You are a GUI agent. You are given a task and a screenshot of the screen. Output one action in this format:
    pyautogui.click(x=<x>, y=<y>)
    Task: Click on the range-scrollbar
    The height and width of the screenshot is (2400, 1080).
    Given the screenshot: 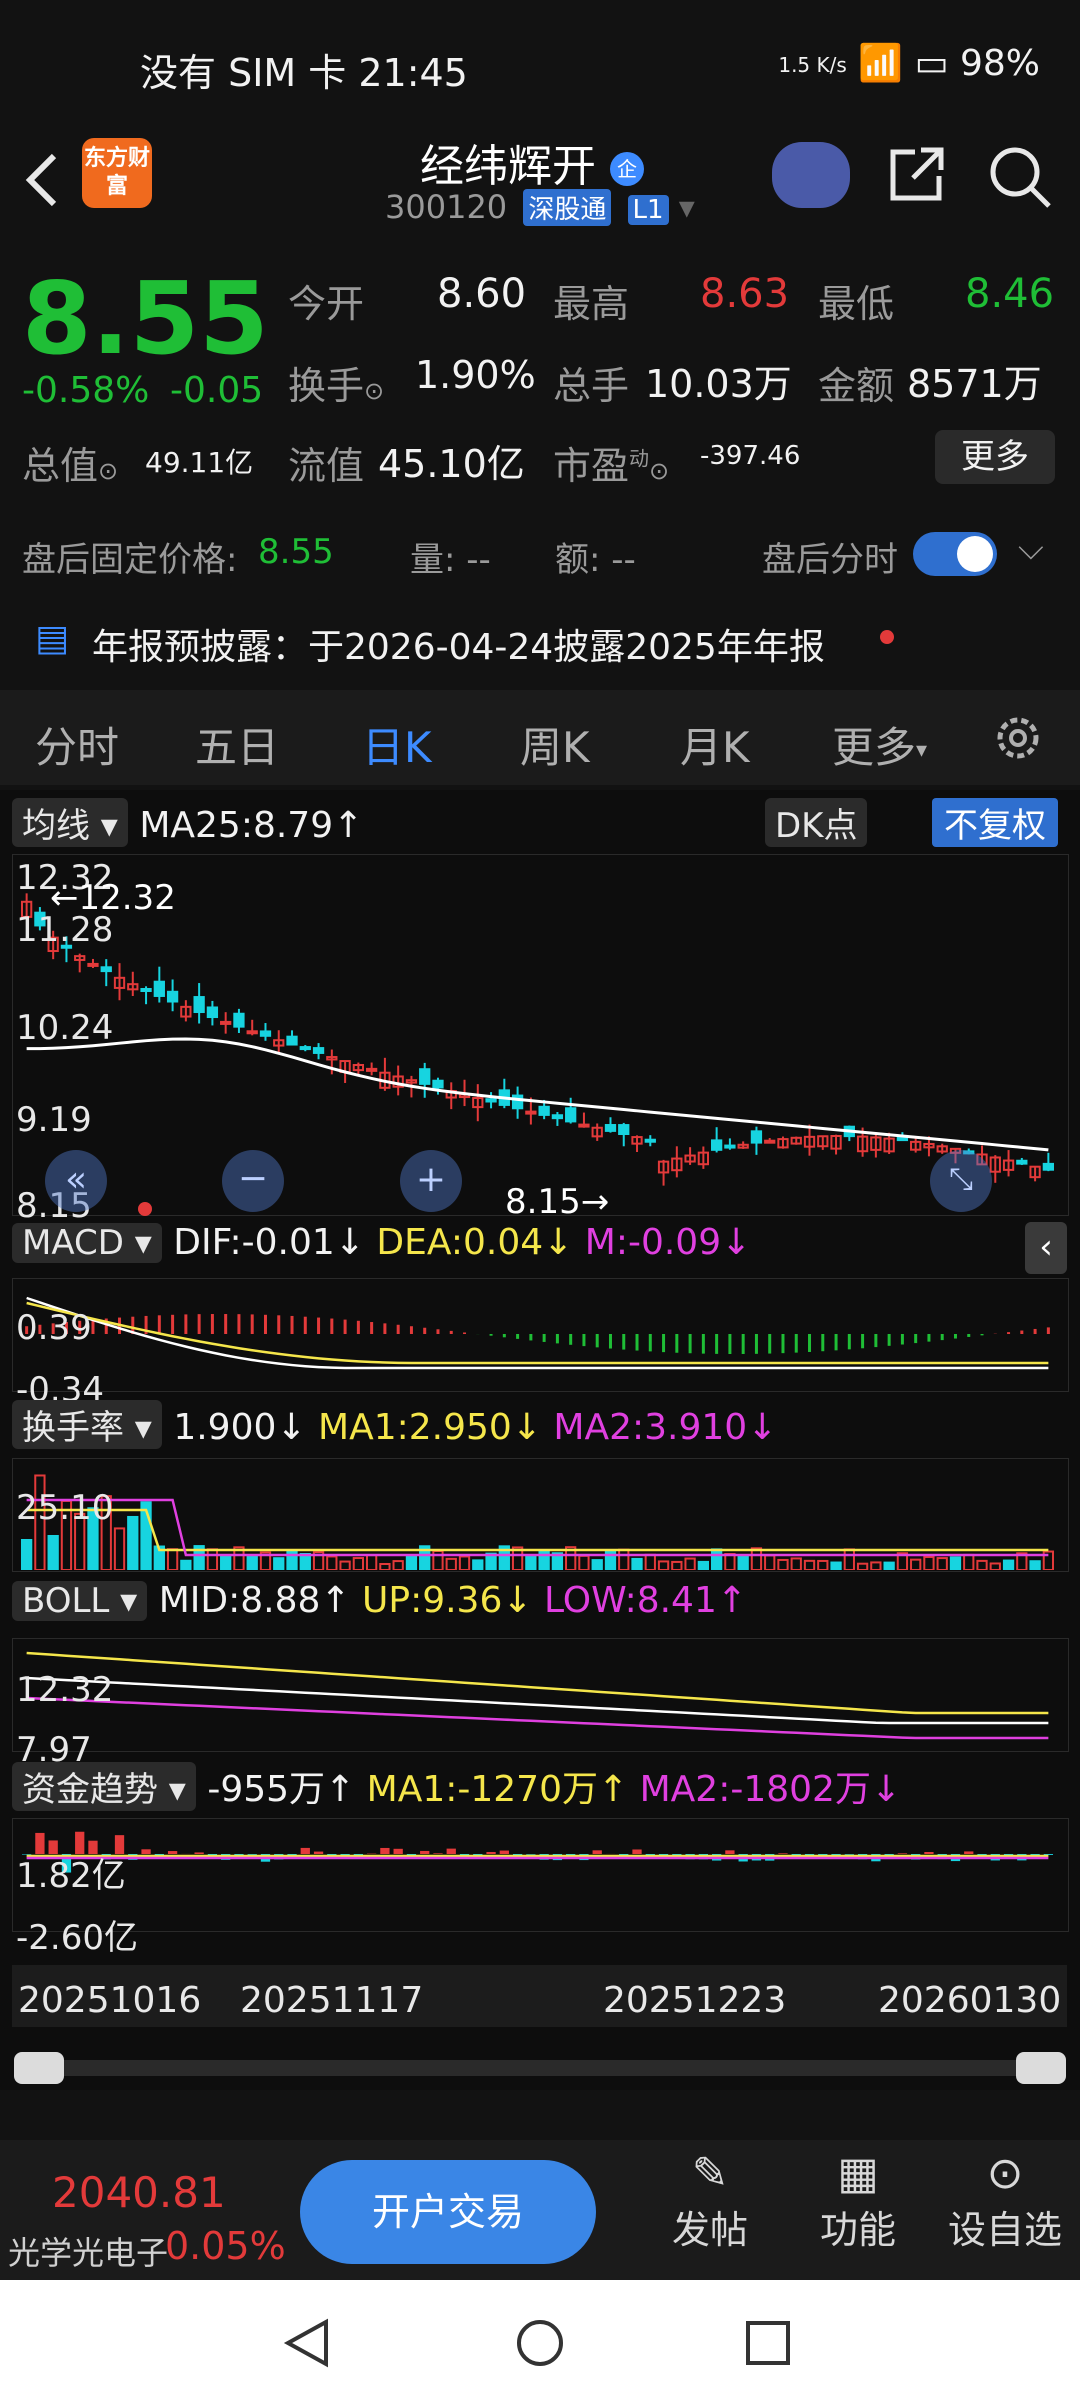 What is the action you would take?
    pyautogui.click(x=539, y=2068)
    